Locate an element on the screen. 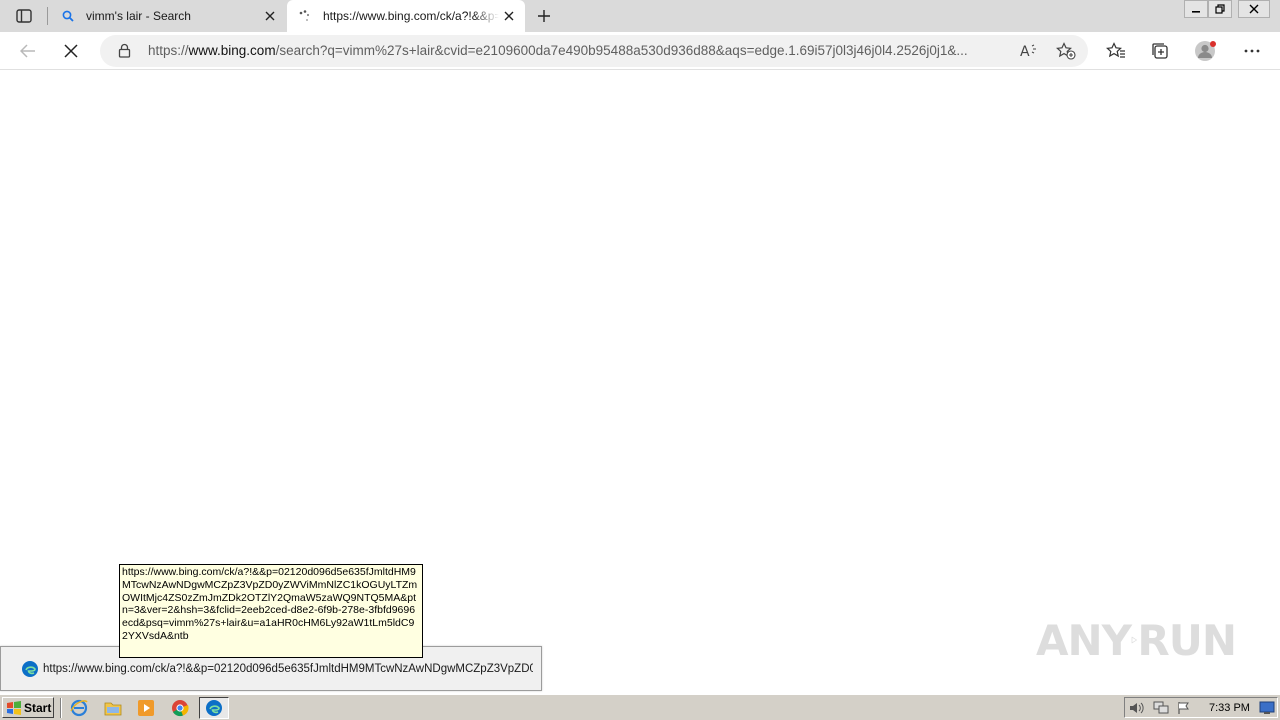  favorites-icon is located at coordinates (1115, 50).